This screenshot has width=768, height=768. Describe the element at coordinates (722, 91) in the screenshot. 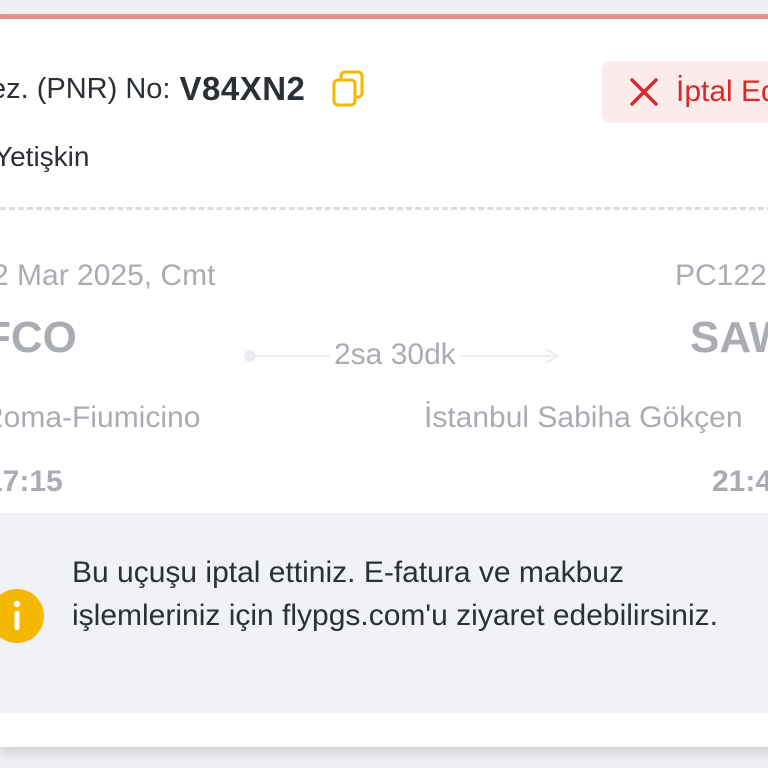

I see `cancel-button-label: İptal Ed` at that location.